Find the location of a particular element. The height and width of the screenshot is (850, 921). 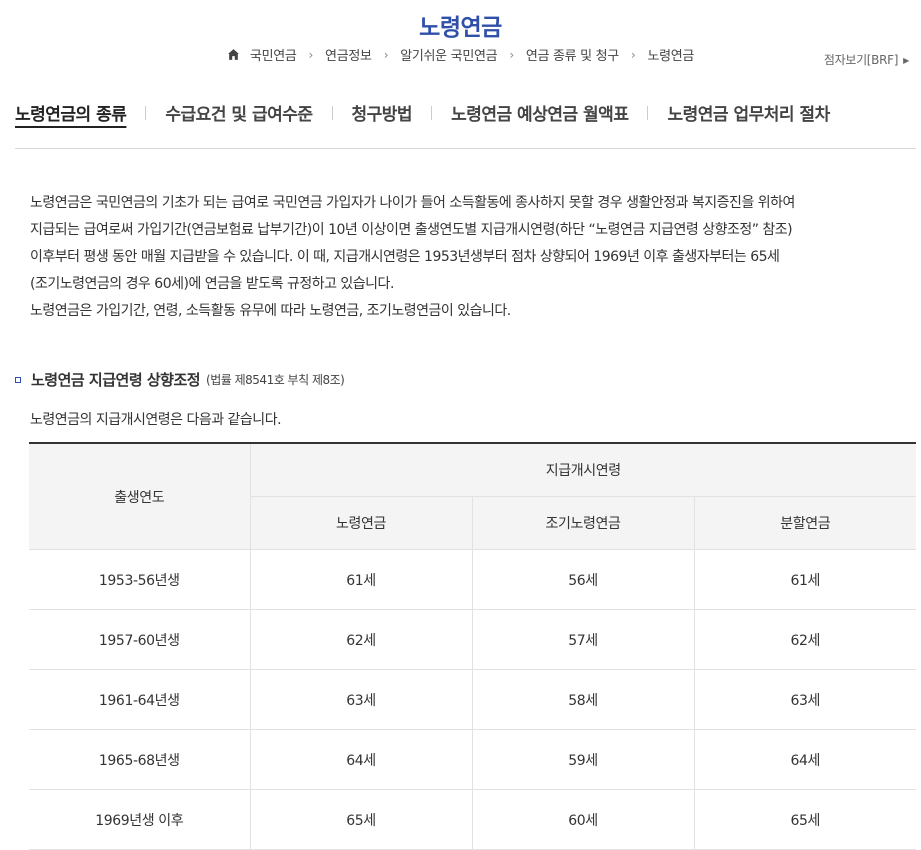

caret-right-icon: ▶ is located at coordinates (906, 60).